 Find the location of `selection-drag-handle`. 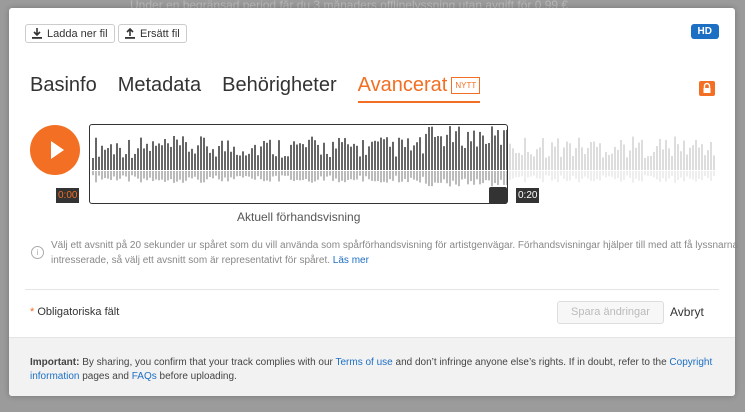

selection-drag-handle is located at coordinates (498, 195).